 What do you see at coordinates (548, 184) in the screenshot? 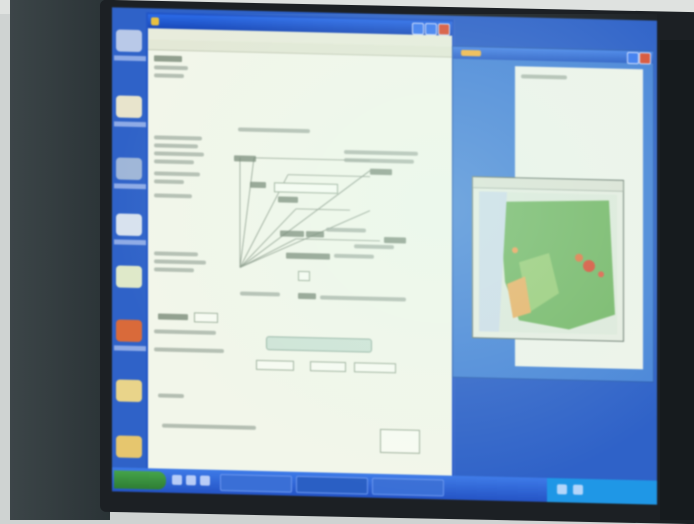
I see `map-window-titlebar` at bounding box center [548, 184].